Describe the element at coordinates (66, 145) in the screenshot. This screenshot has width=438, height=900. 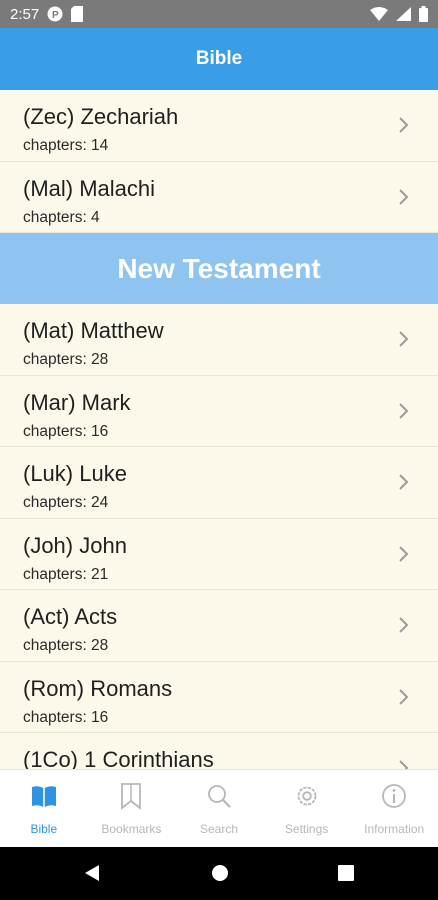
I see `book-chapters: chapters: 14` at that location.